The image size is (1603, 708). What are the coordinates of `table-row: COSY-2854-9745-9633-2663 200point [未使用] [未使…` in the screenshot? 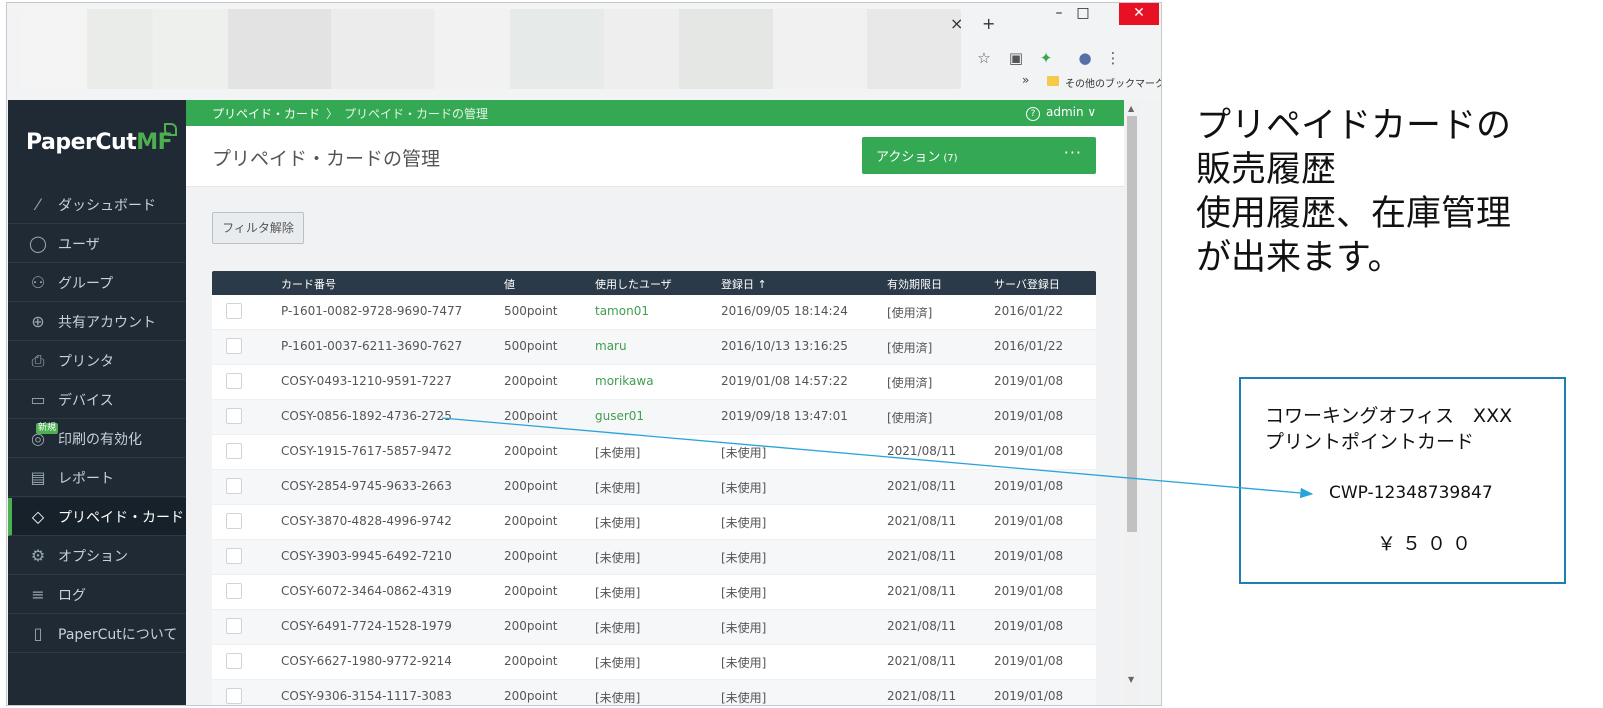 It's located at (654, 487).